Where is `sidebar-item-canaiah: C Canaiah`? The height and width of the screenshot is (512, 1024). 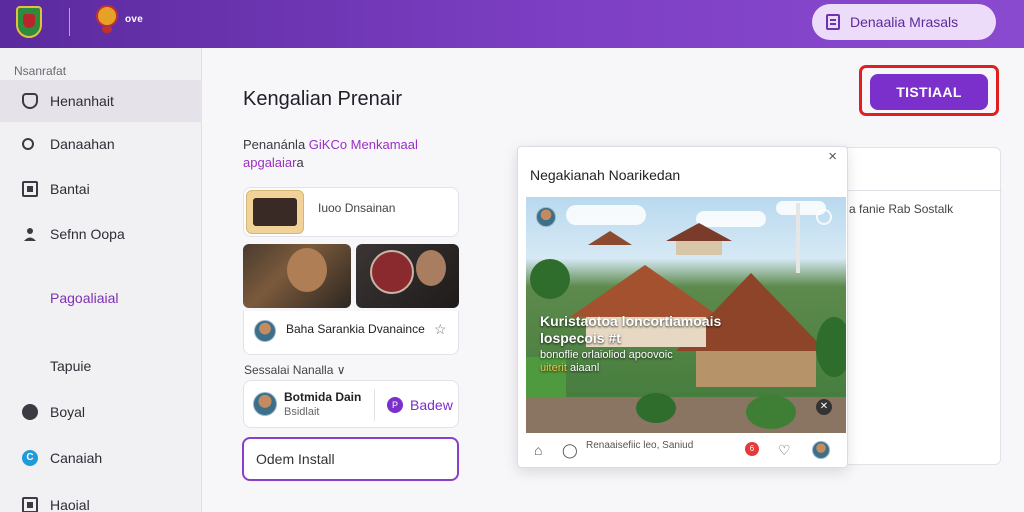
sidebar-item-canaiah: C Canaiah is located at coordinates (101, 458).